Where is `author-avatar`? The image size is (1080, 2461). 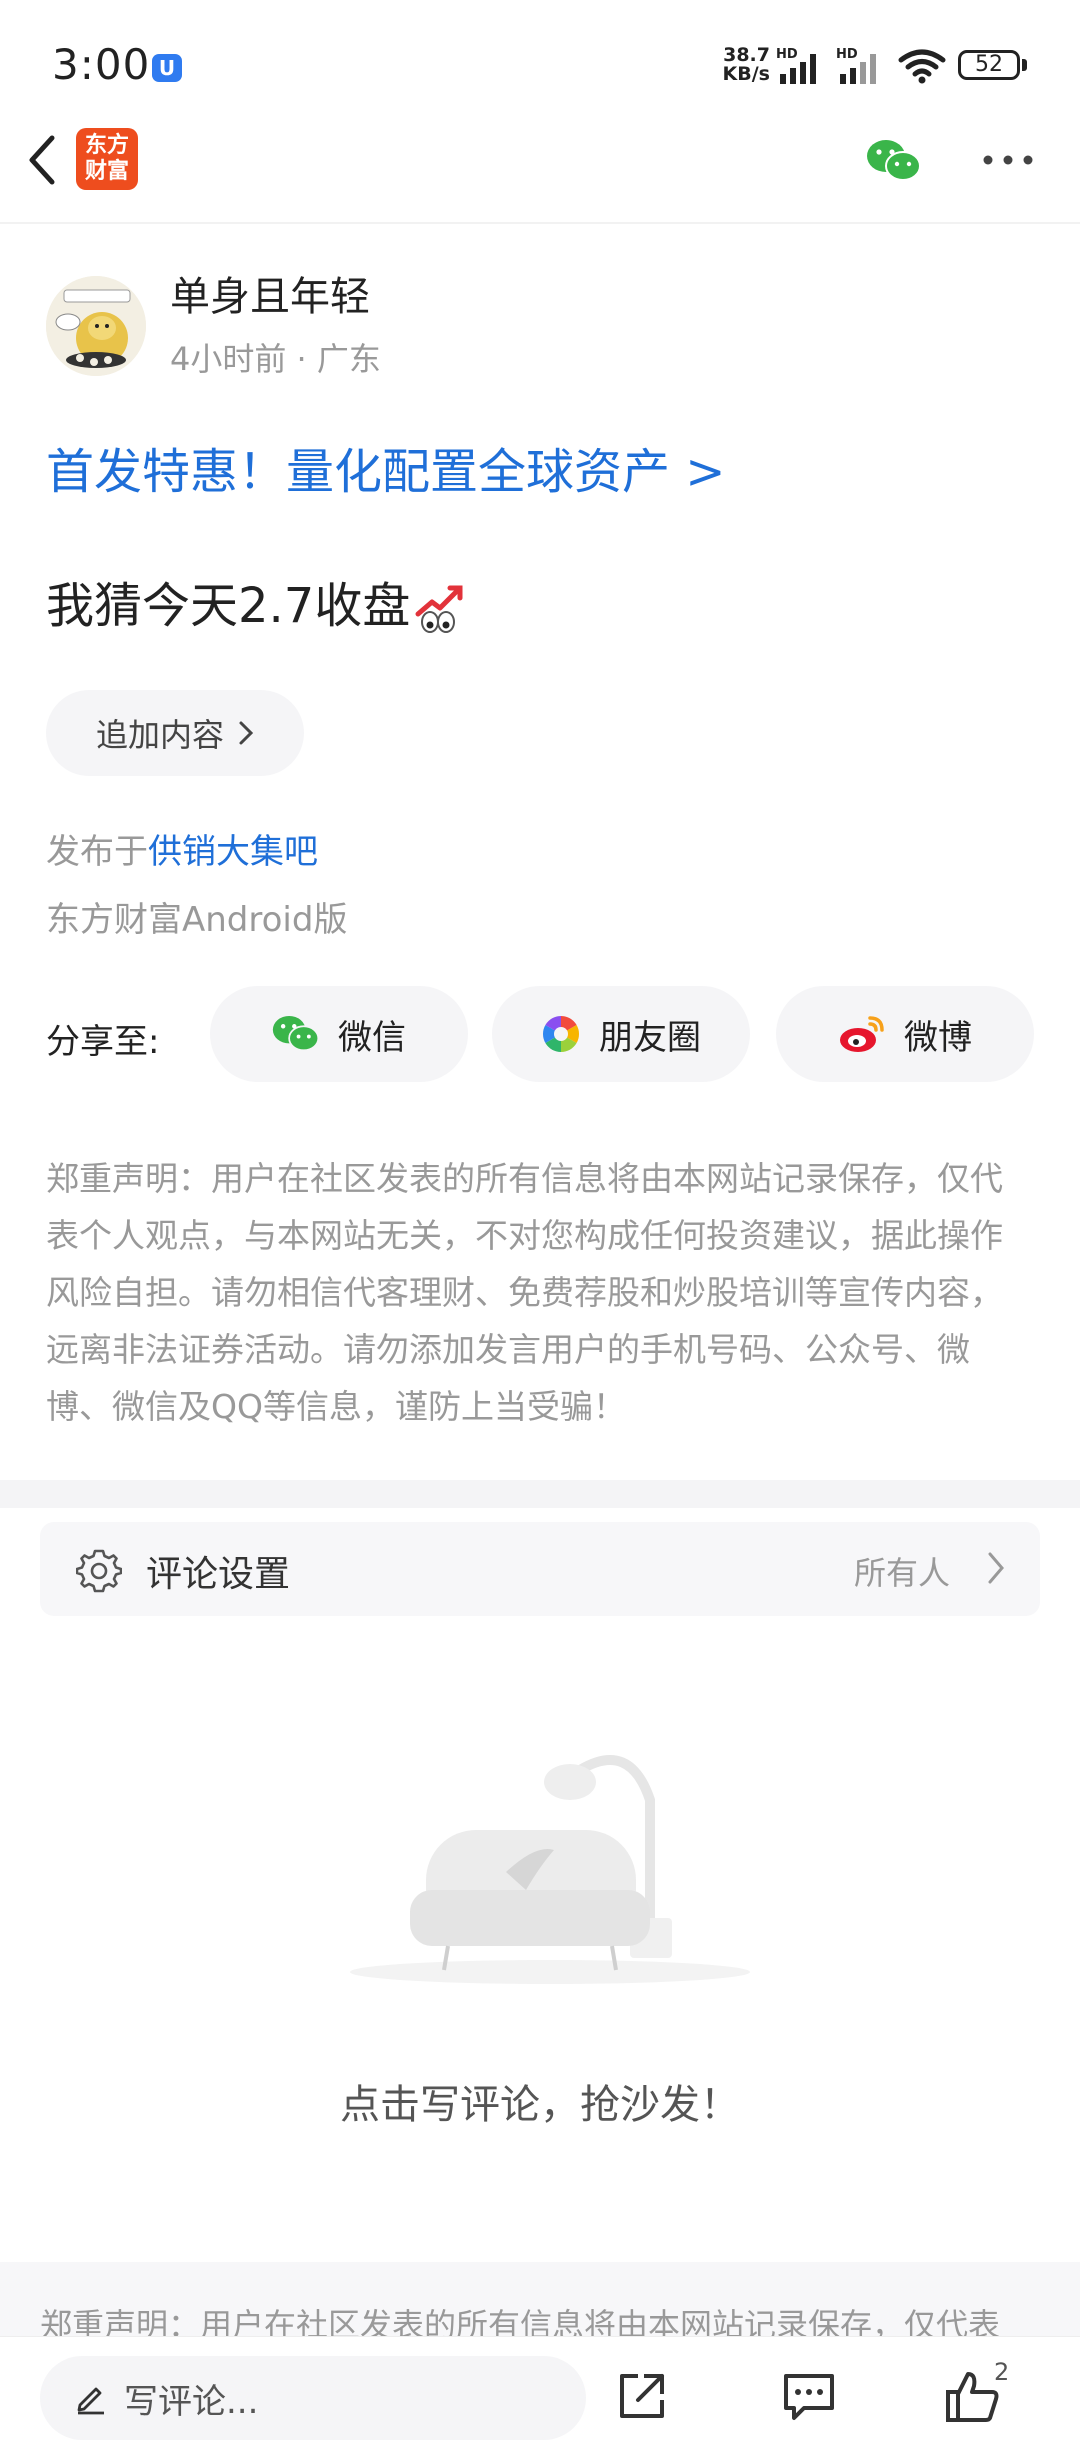 author-avatar is located at coordinates (96, 326).